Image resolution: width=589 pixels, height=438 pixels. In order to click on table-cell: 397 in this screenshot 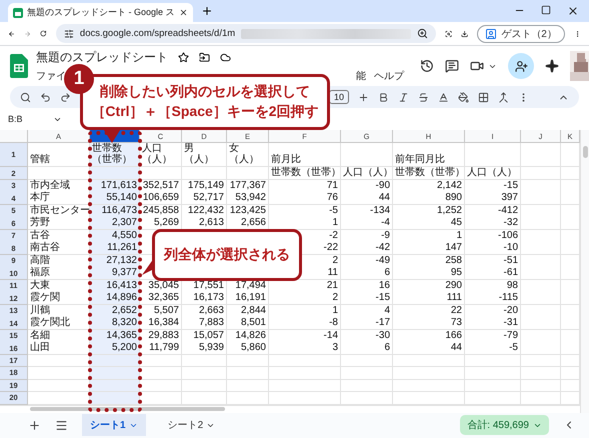, I will do `click(493, 198)`.